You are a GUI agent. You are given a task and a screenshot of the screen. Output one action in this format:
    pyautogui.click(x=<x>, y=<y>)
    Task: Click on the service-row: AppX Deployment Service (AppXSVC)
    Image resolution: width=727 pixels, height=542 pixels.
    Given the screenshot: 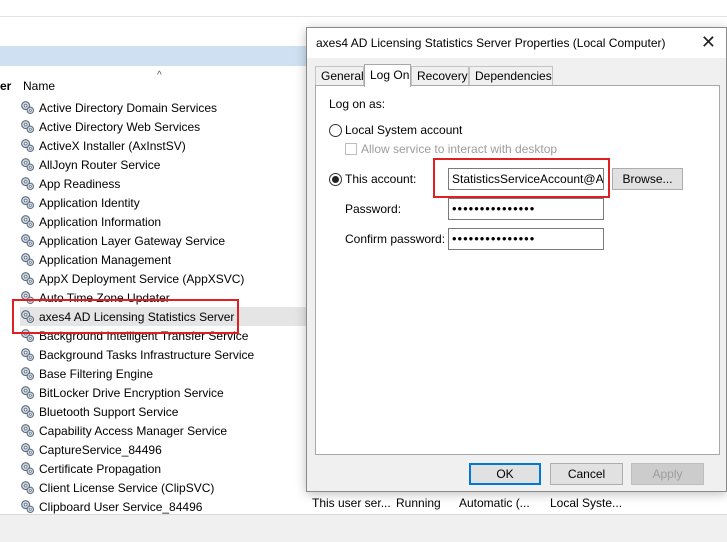 What is the action you would take?
    pyautogui.click(x=170, y=278)
    